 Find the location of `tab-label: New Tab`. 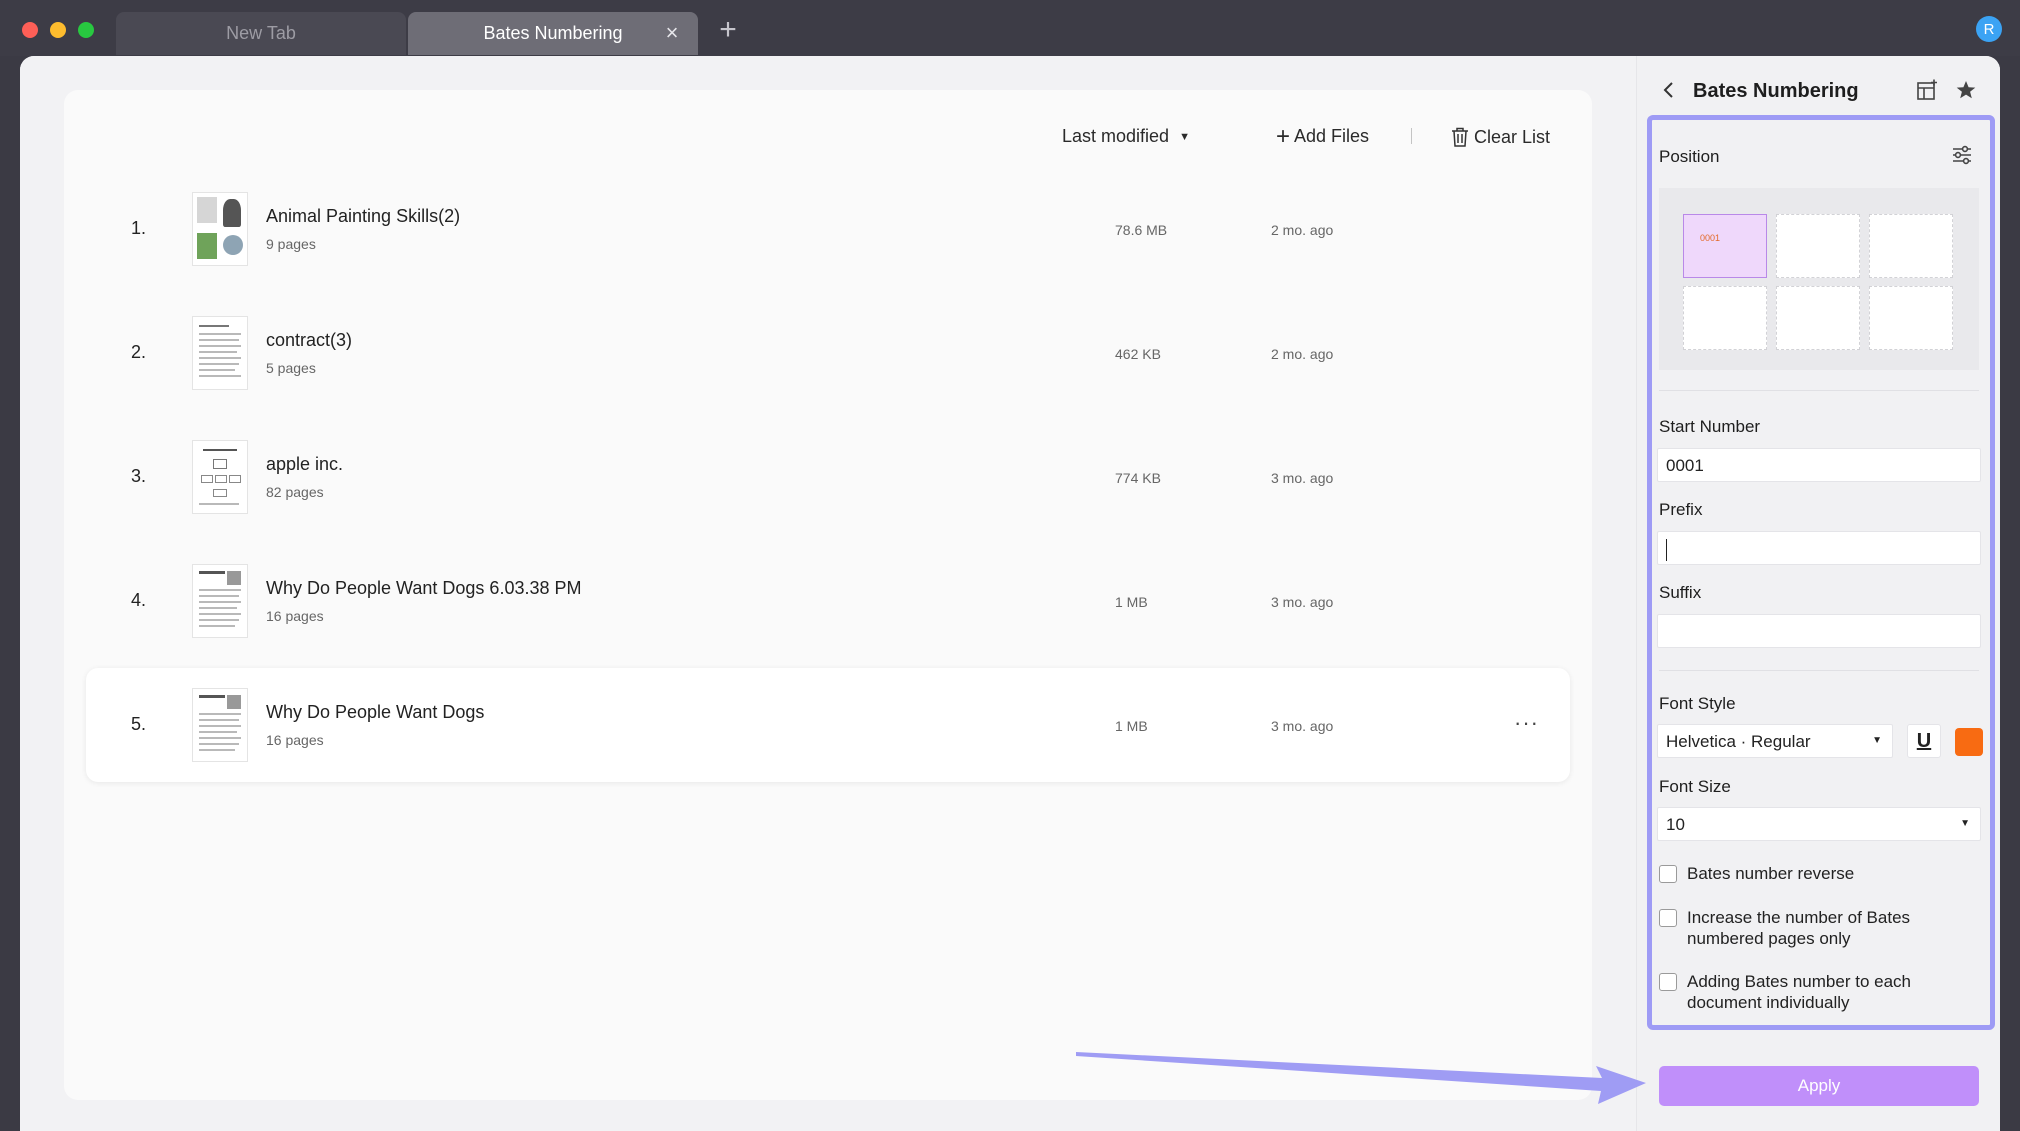

tab-label: New Tab is located at coordinates (261, 33).